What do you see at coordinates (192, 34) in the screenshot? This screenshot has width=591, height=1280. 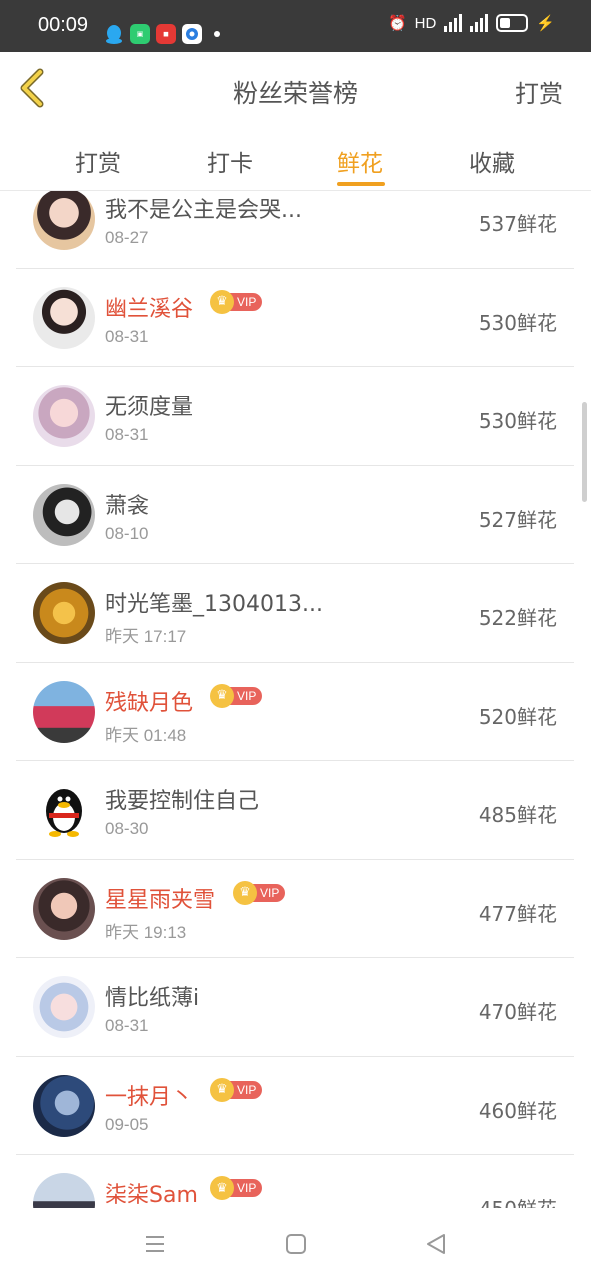 I see `app-blue-icon` at bounding box center [192, 34].